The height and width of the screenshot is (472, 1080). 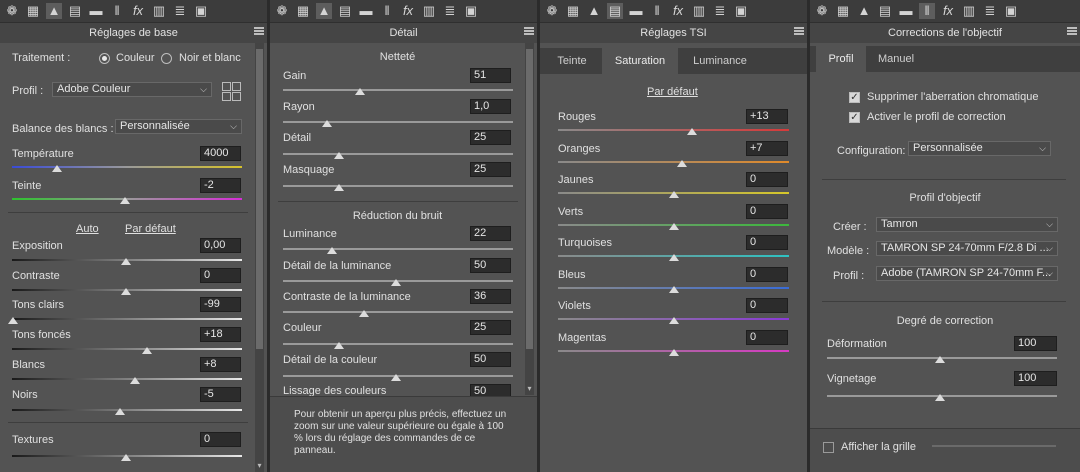 I want to click on profile-browser-icon, so click(x=231, y=91).